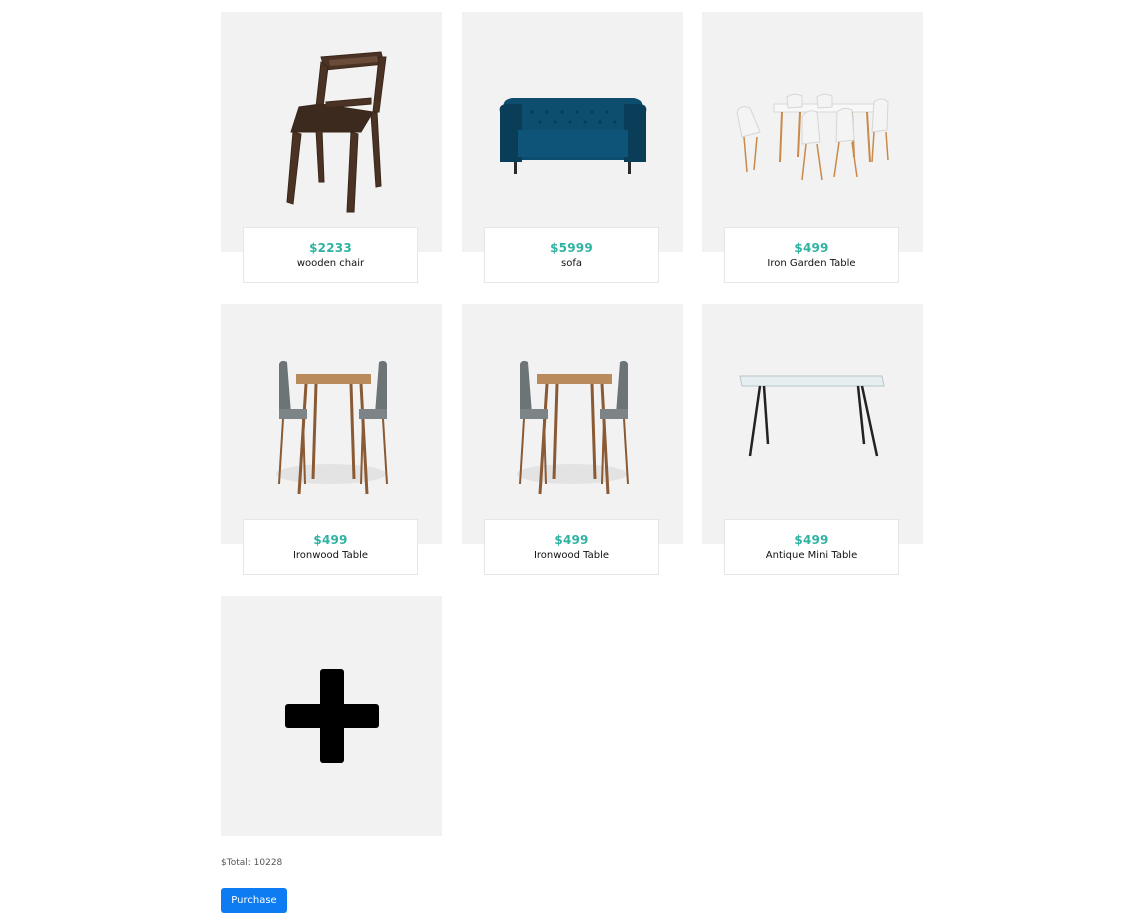  Describe the element at coordinates (330, 263) in the screenshot. I see `product-name: wooden chair` at that location.